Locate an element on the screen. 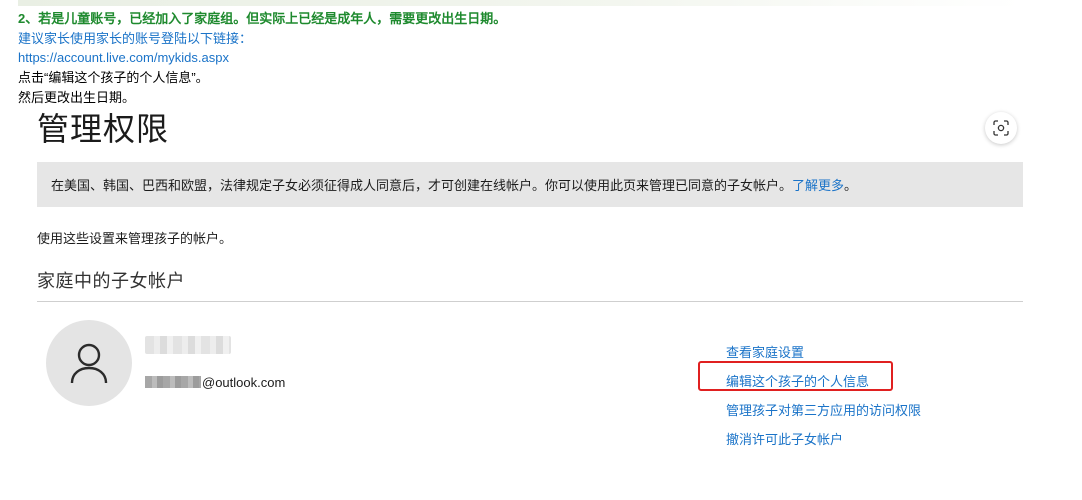 The height and width of the screenshot is (500, 1082). page-title: 管理权限 is located at coordinates (103, 129).